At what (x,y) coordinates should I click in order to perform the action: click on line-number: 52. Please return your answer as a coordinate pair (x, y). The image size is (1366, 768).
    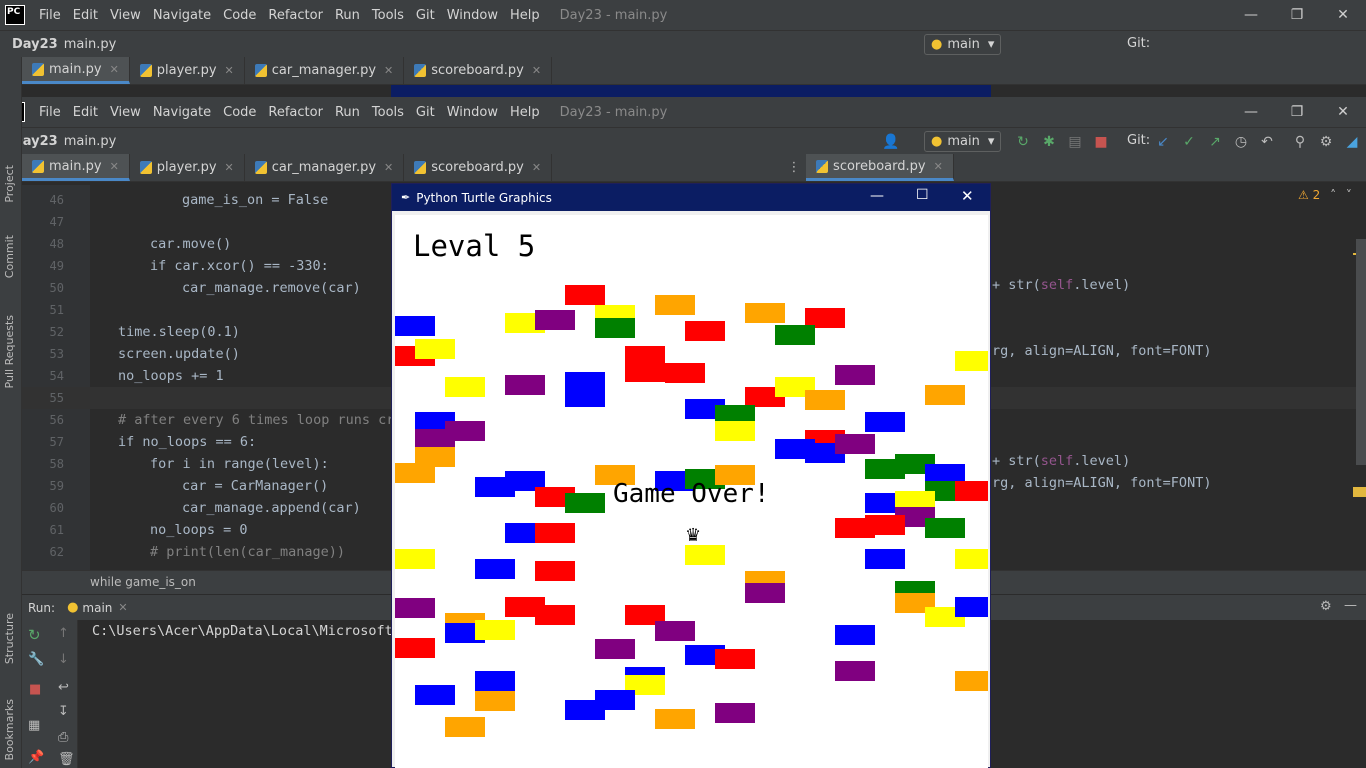
    Looking at the image, I should click on (56, 332).